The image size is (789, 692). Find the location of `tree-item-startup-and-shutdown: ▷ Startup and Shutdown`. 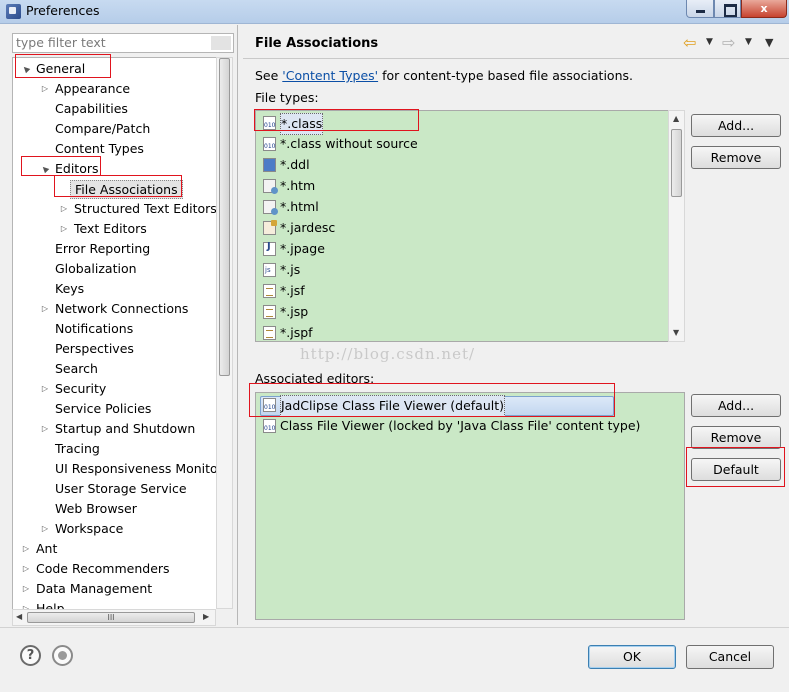

tree-item-startup-and-shutdown: ▷ Startup and Shutdown is located at coordinates (114, 429).